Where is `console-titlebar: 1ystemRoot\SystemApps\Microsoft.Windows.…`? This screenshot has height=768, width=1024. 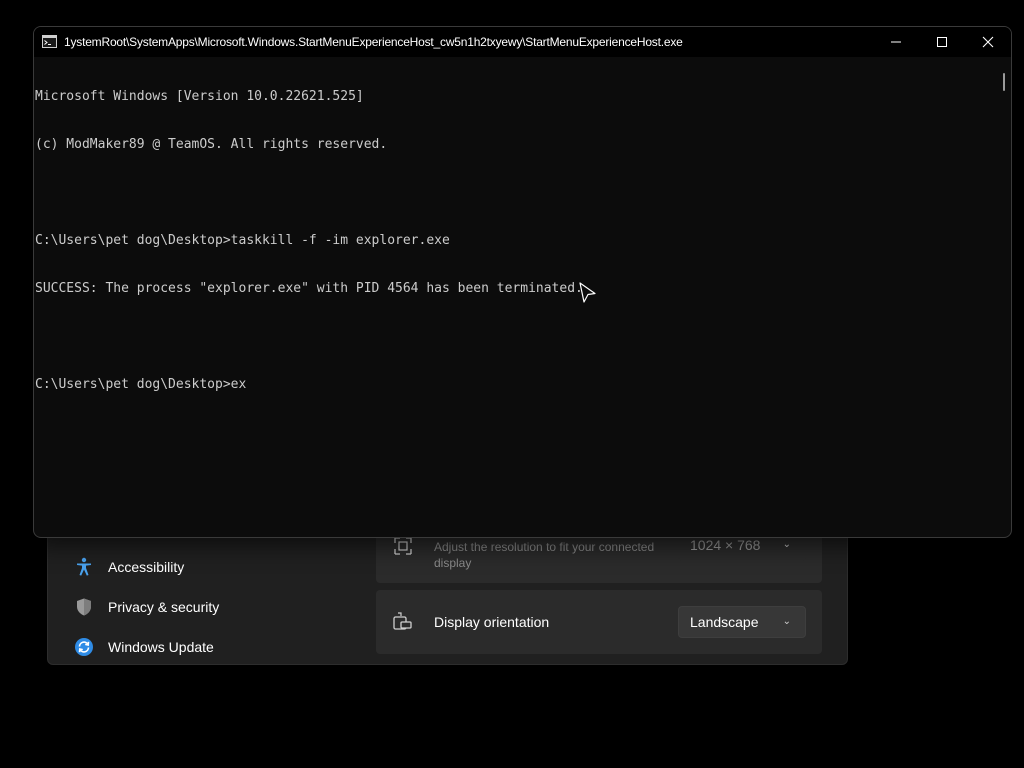
console-titlebar: 1ystemRoot\SystemApps\Microsoft.Windows.… is located at coordinates (522, 42).